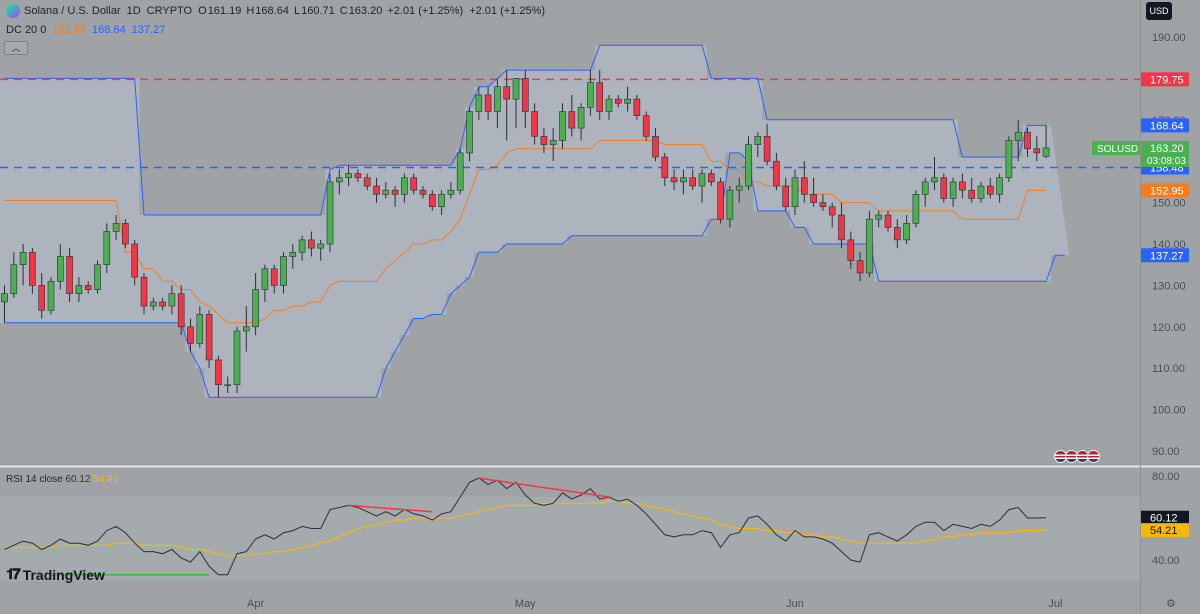  Describe the element at coordinates (1159, 11) in the screenshot. I see `currency-button: USD` at that location.